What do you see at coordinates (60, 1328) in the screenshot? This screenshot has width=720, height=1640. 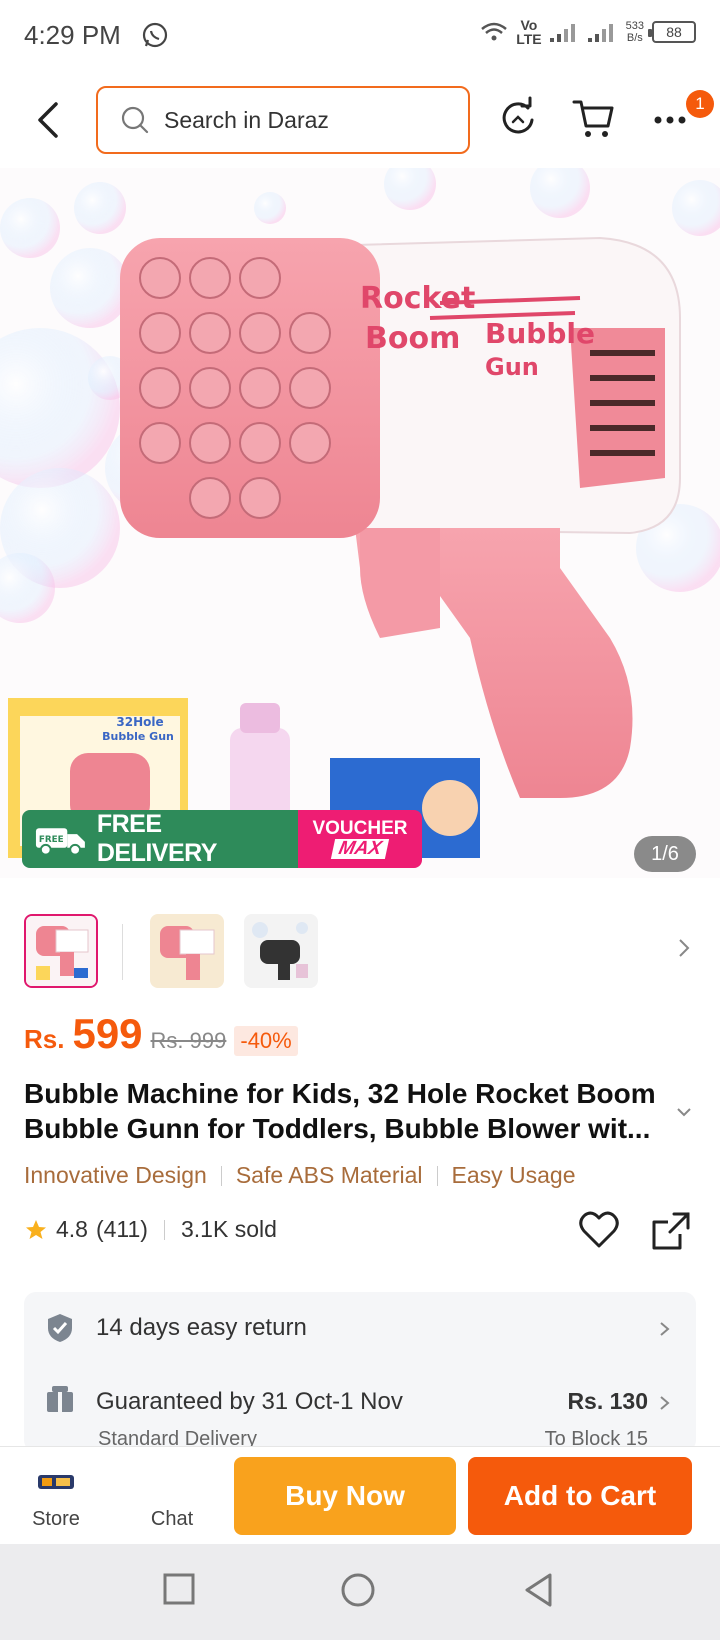 I see `shield-check-icon` at bounding box center [60, 1328].